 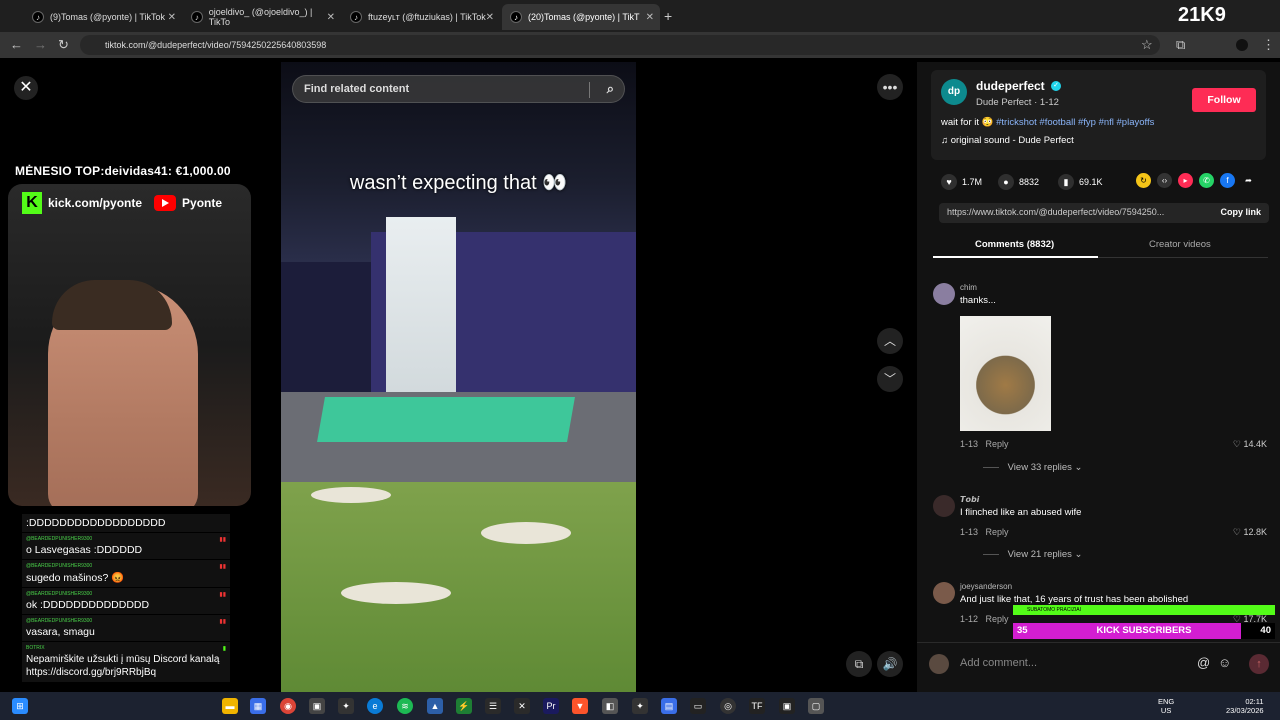 What do you see at coordinates (258, 706) in the screenshot?
I see `app-icon: ▦` at bounding box center [258, 706].